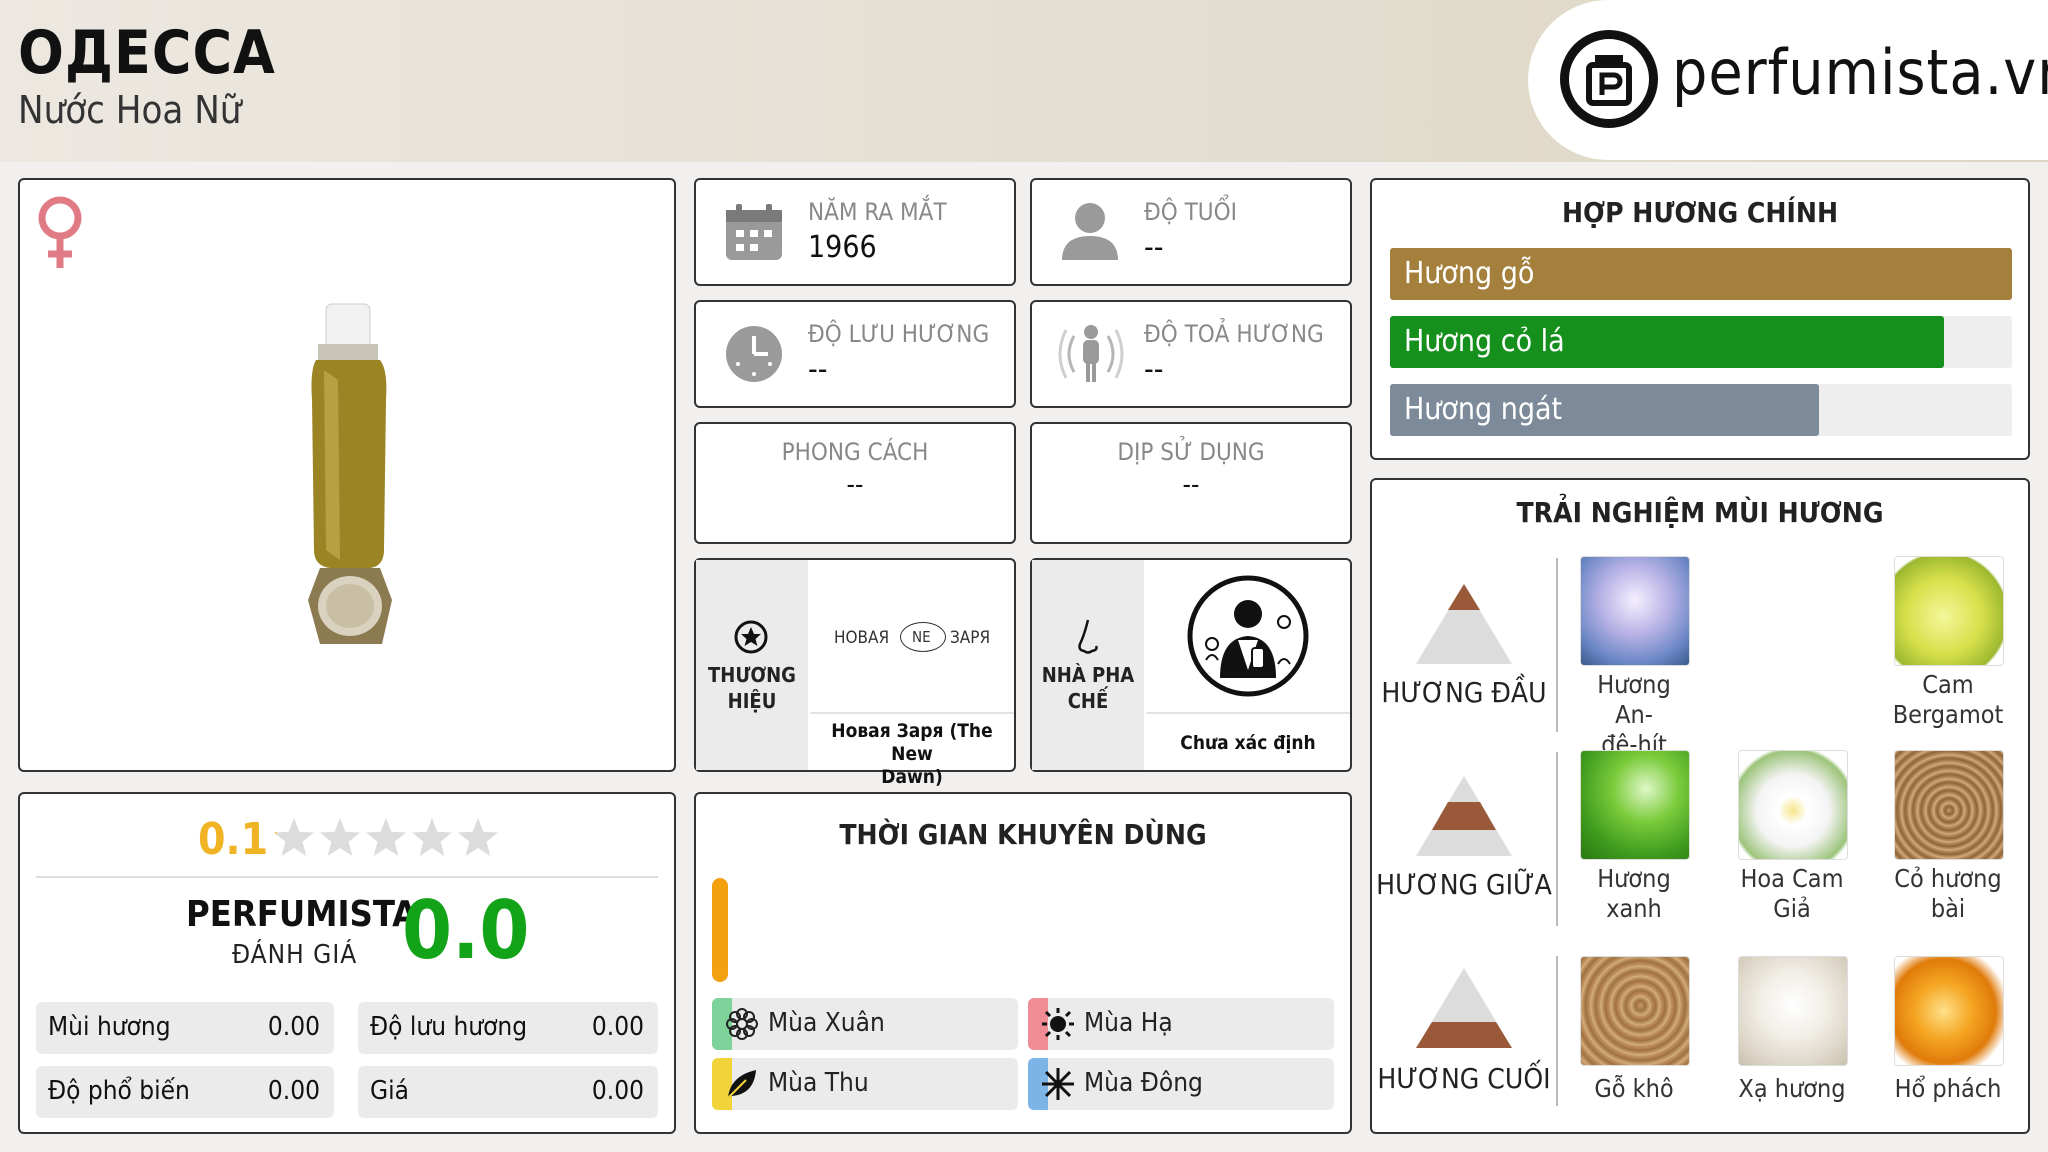  Describe the element at coordinates (912, 754) in the screenshot. I see `brand-name: Новая Заря (The New Dawn)` at that location.